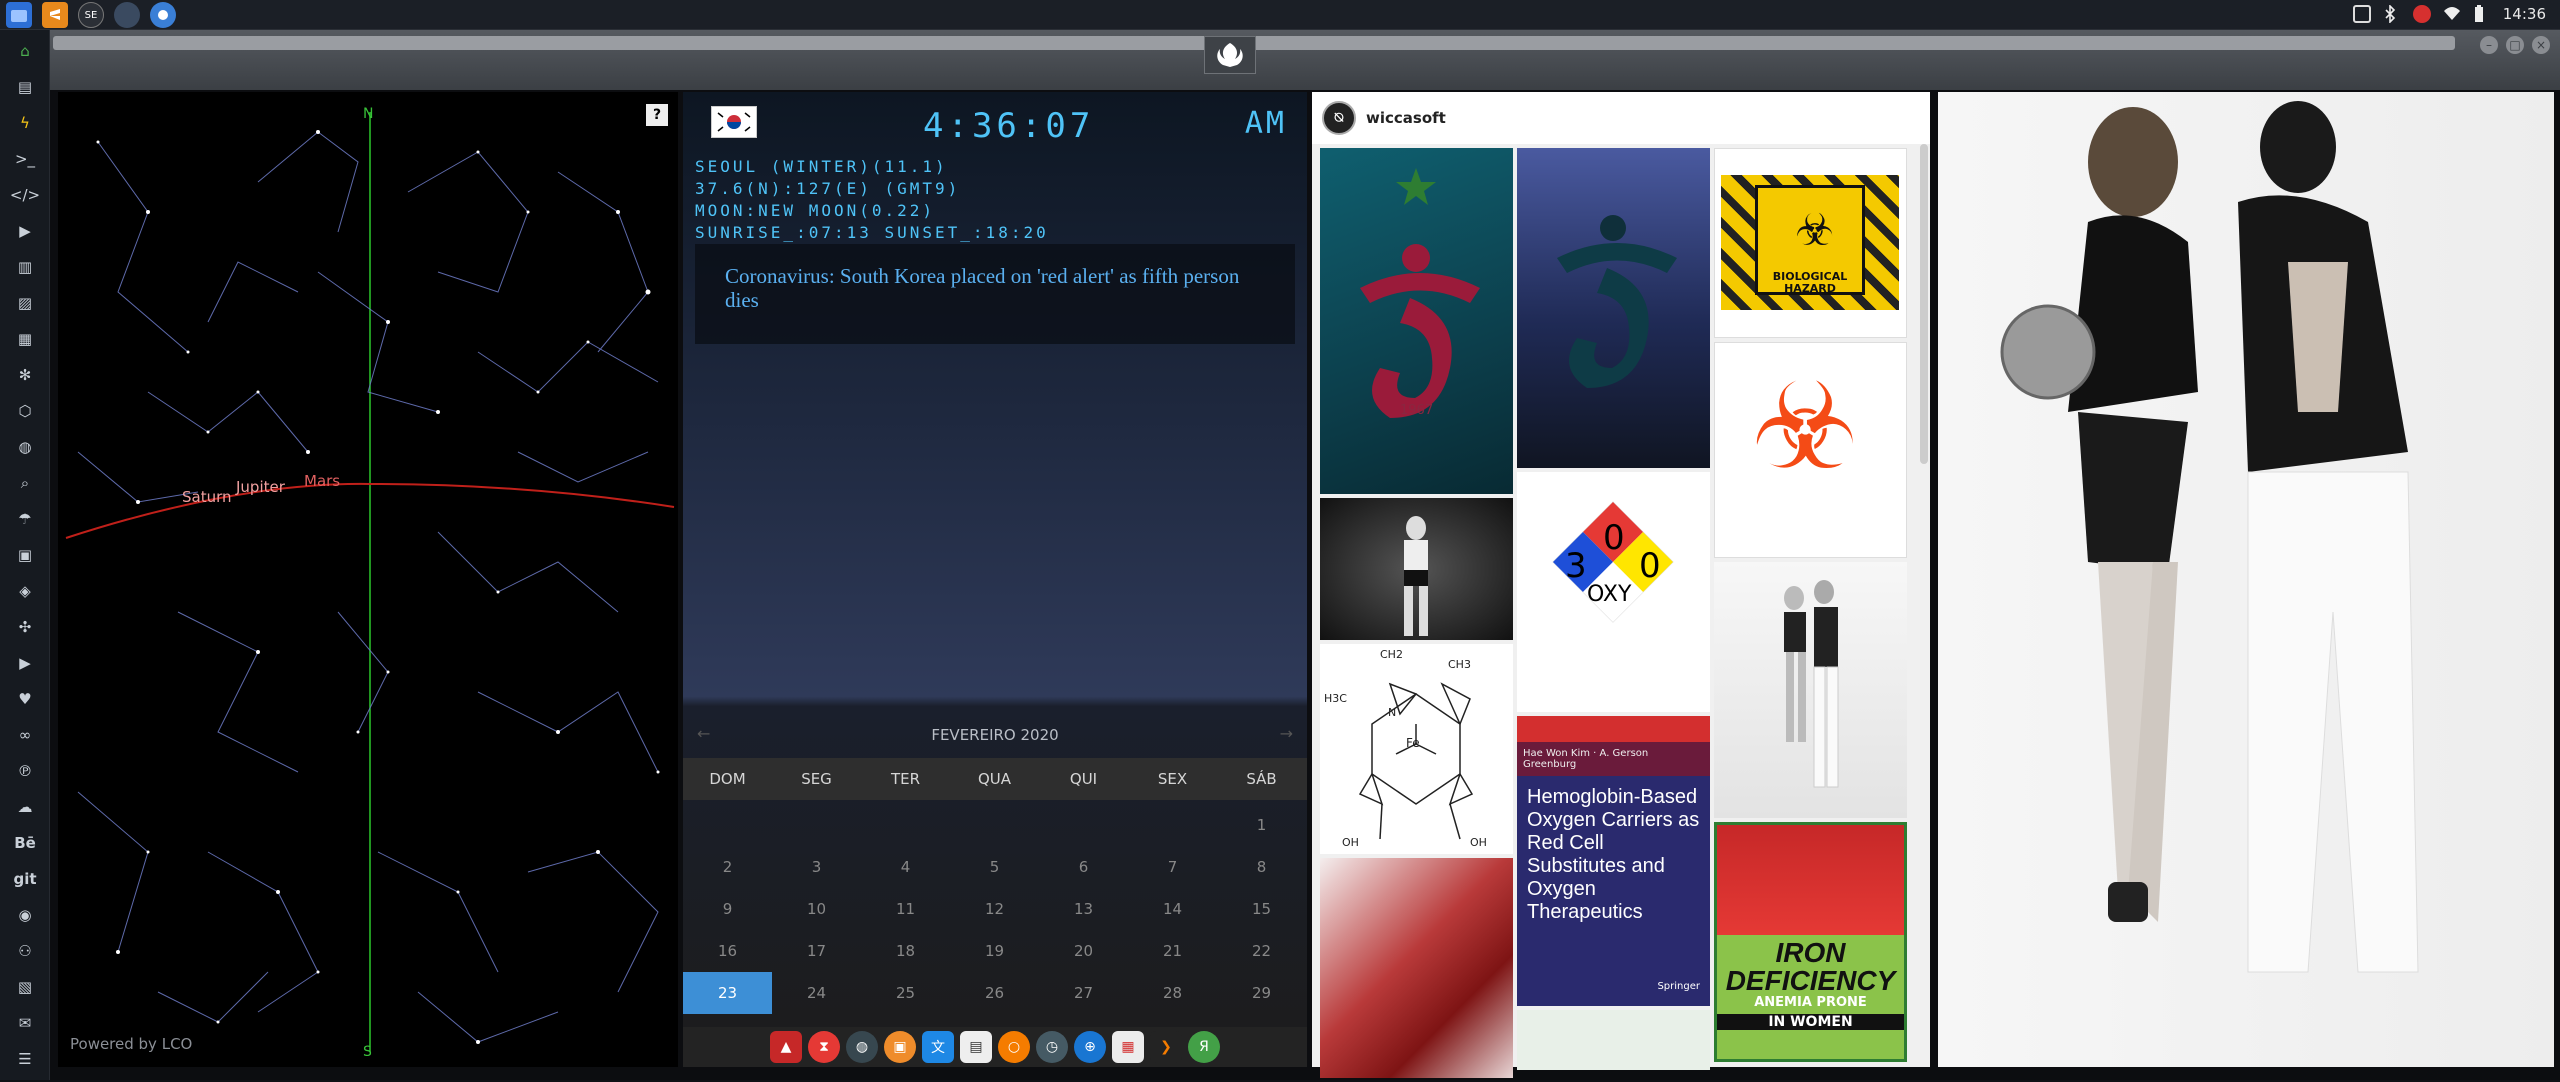  I want to click on planet-mars: Mars, so click(322, 481).